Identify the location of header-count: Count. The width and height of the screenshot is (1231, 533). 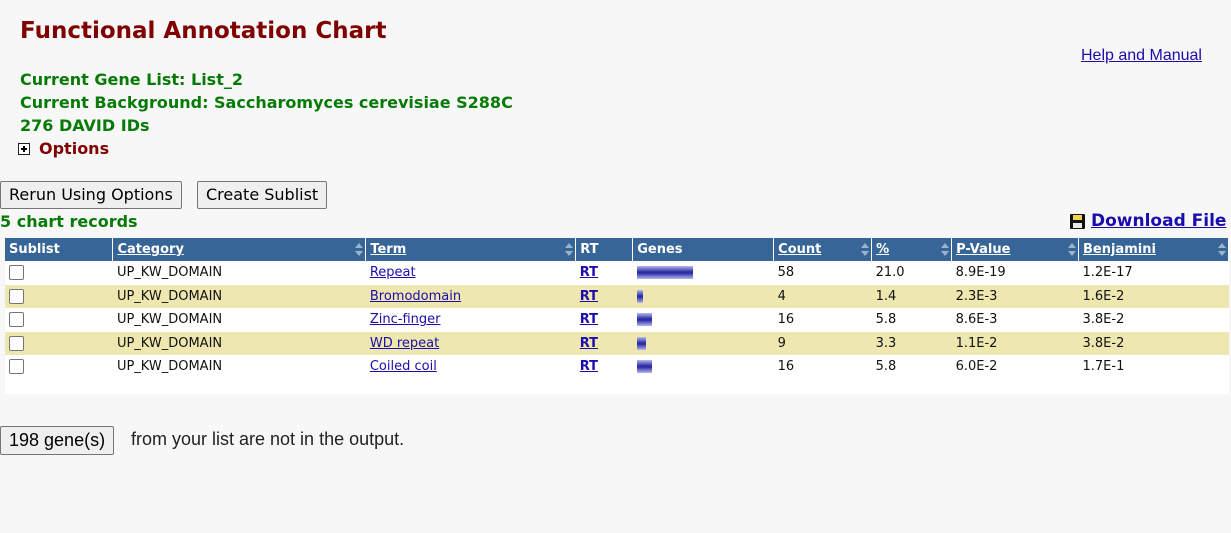
(823, 249).